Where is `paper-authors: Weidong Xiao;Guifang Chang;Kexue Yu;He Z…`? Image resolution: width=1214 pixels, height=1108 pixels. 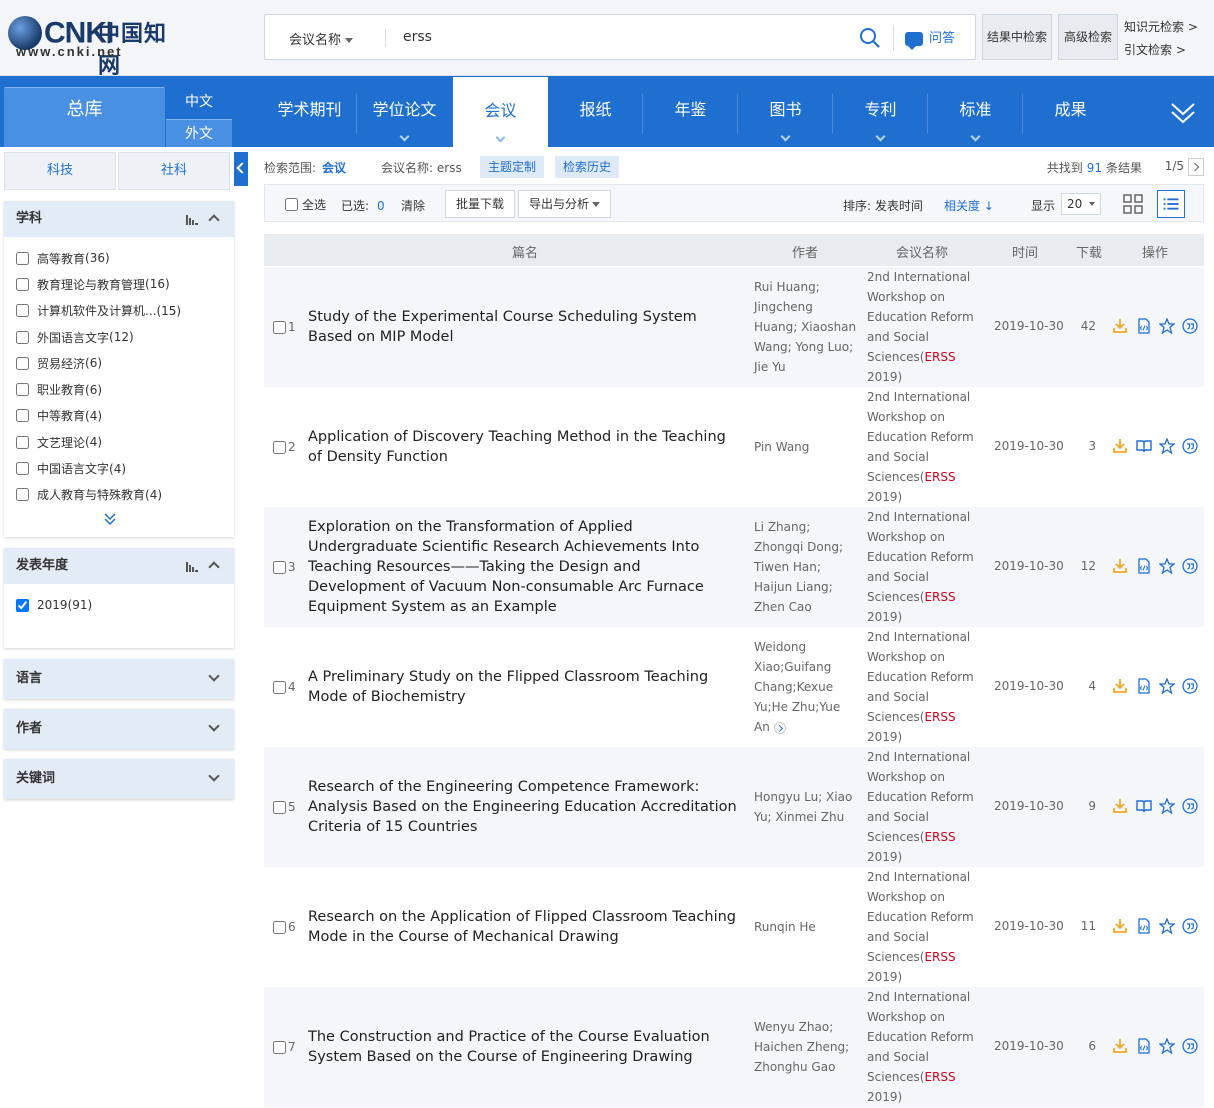
paper-authors: Weidong Xiao;Guifang Chang;Kexue Yu;He Z… is located at coordinates (806, 687).